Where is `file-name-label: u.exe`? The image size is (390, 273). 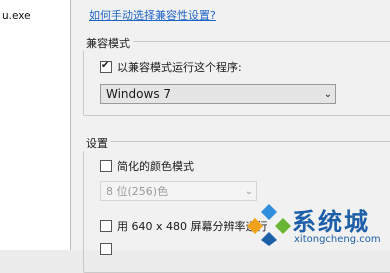
file-name-label: u.exe is located at coordinates (16, 16).